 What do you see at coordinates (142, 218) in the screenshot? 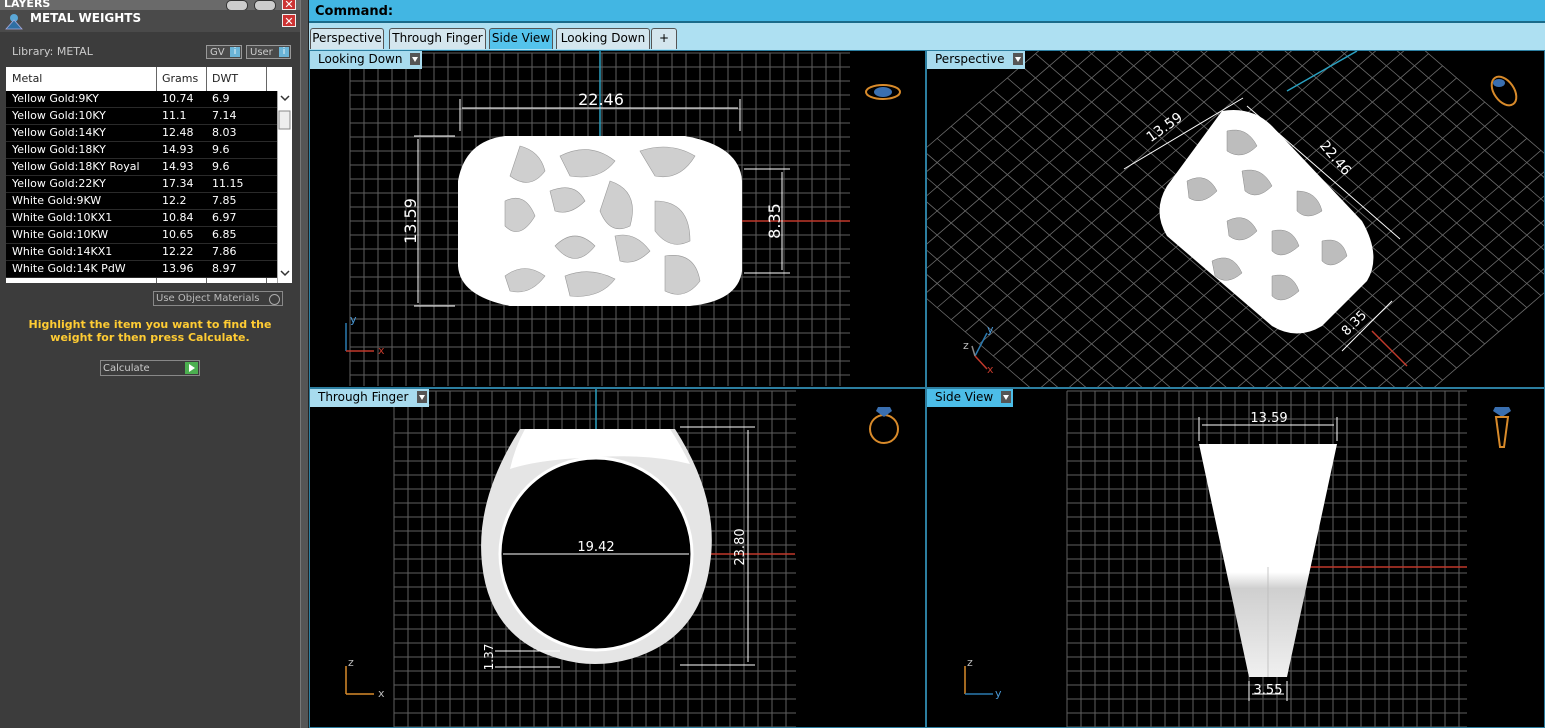
I see `table-row: White Gold:10KX1 10.84 6.97` at bounding box center [142, 218].